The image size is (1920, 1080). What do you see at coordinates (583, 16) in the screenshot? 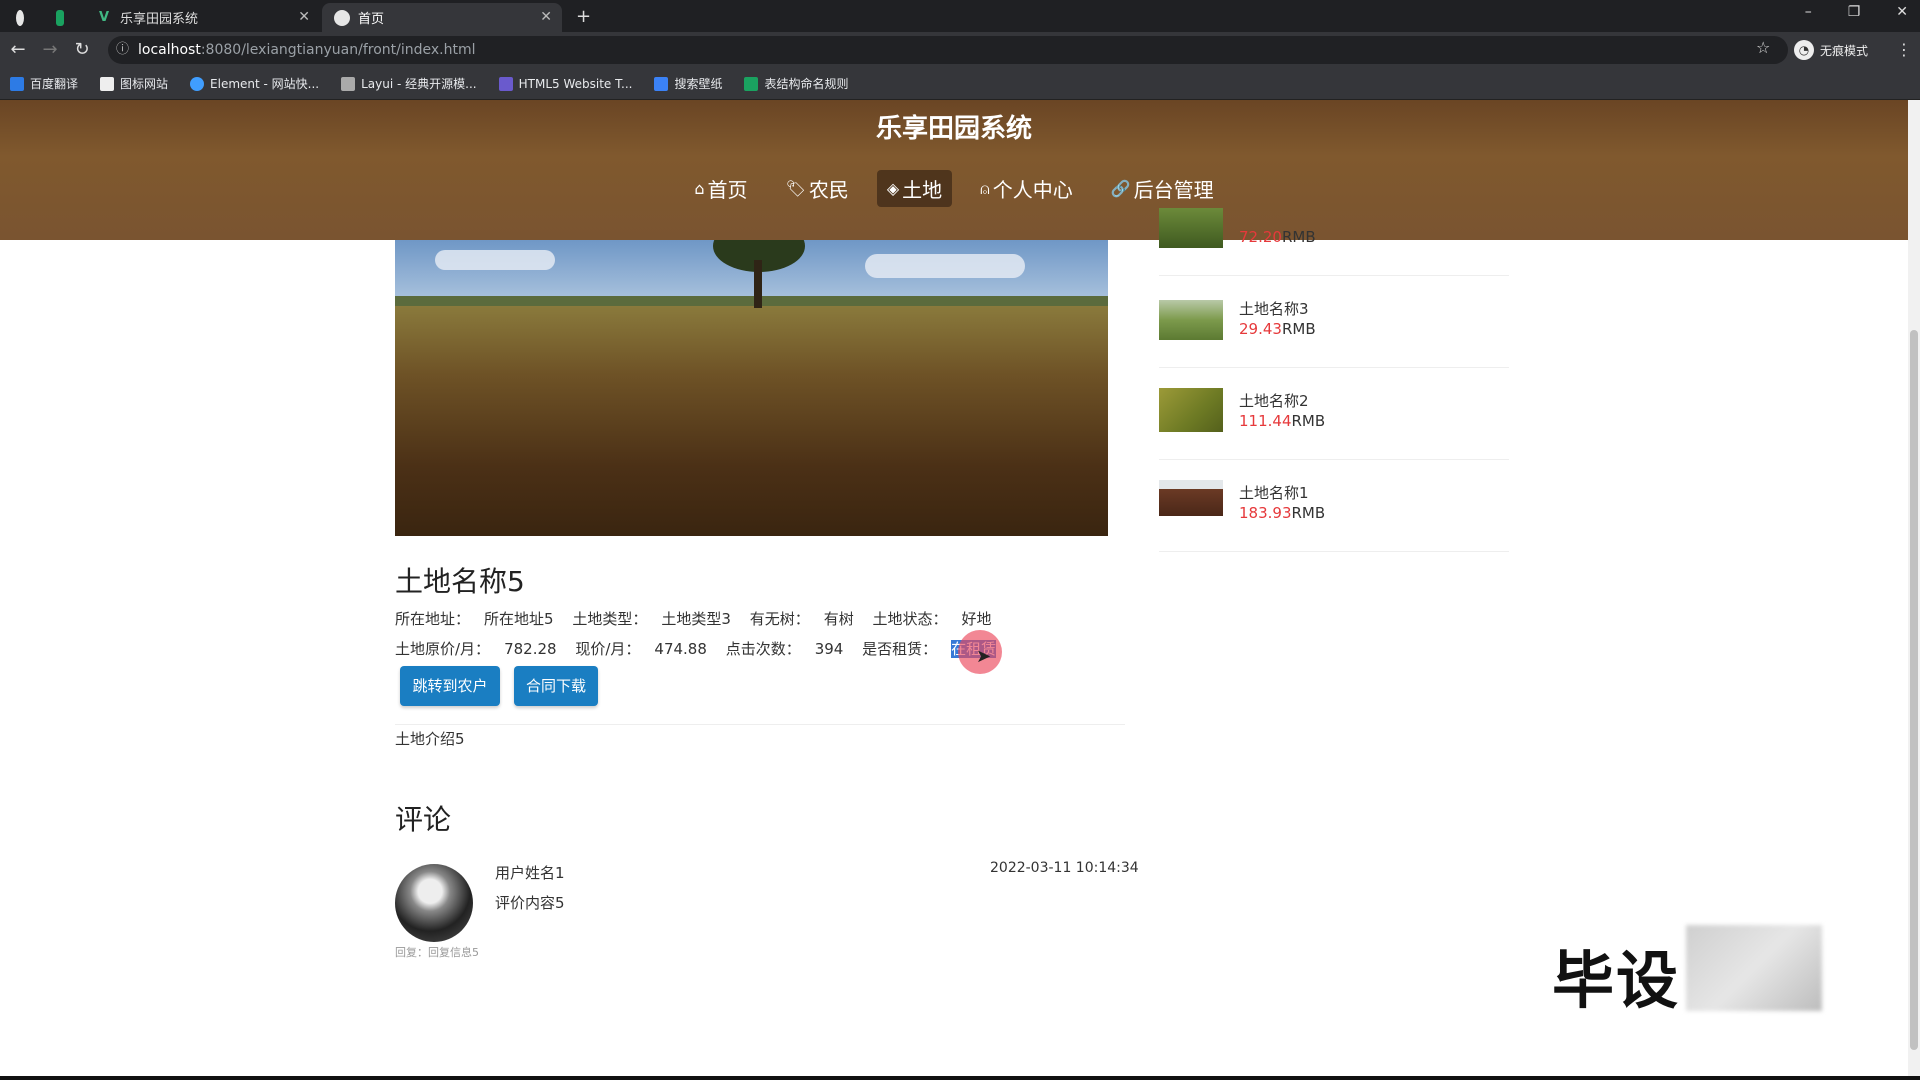
I see `new-tab-icon: +` at bounding box center [583, 16].